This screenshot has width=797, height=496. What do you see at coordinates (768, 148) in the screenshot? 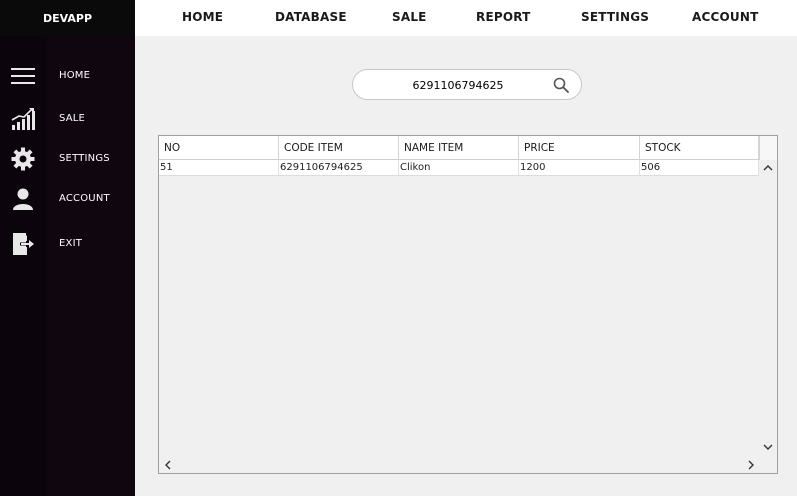
I see `table-header-corner` at bounding box center [768, 148].